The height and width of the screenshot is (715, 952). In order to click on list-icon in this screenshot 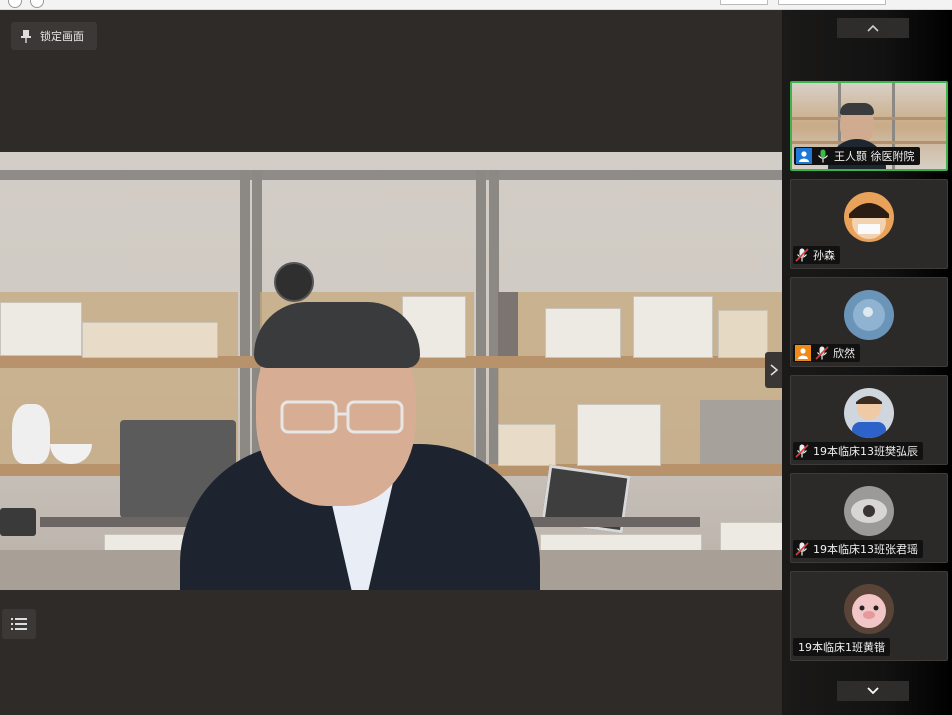, I will do `click(19, 624)`.